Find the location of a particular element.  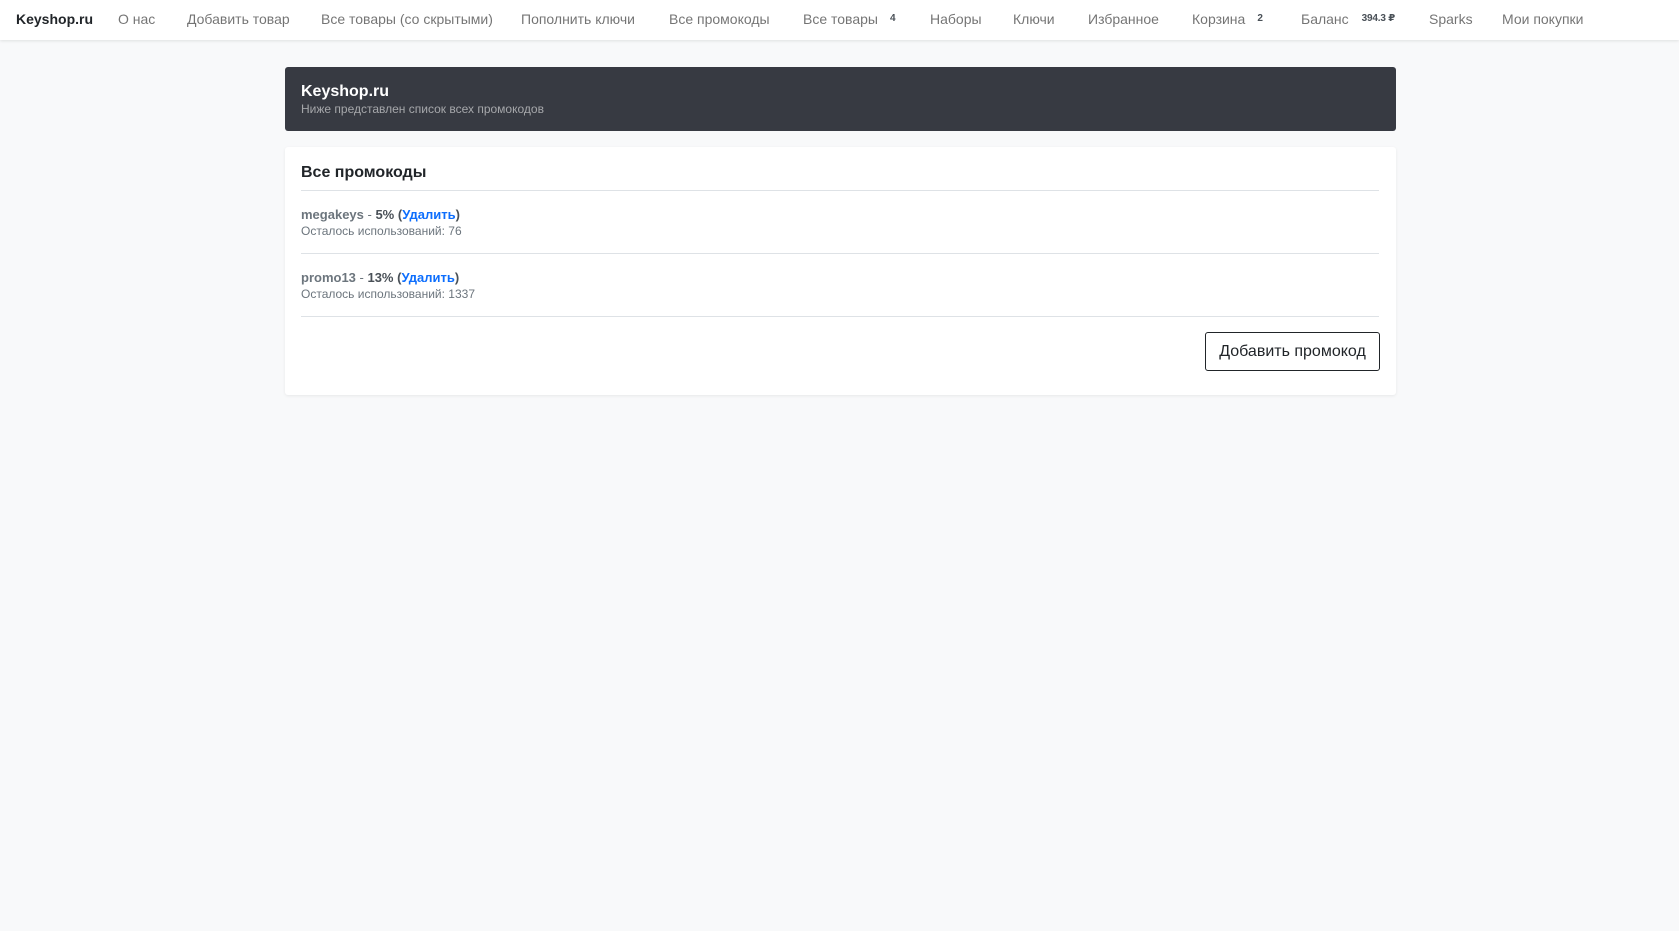

remaining-count: 76 is located at coordinates (455, 231).